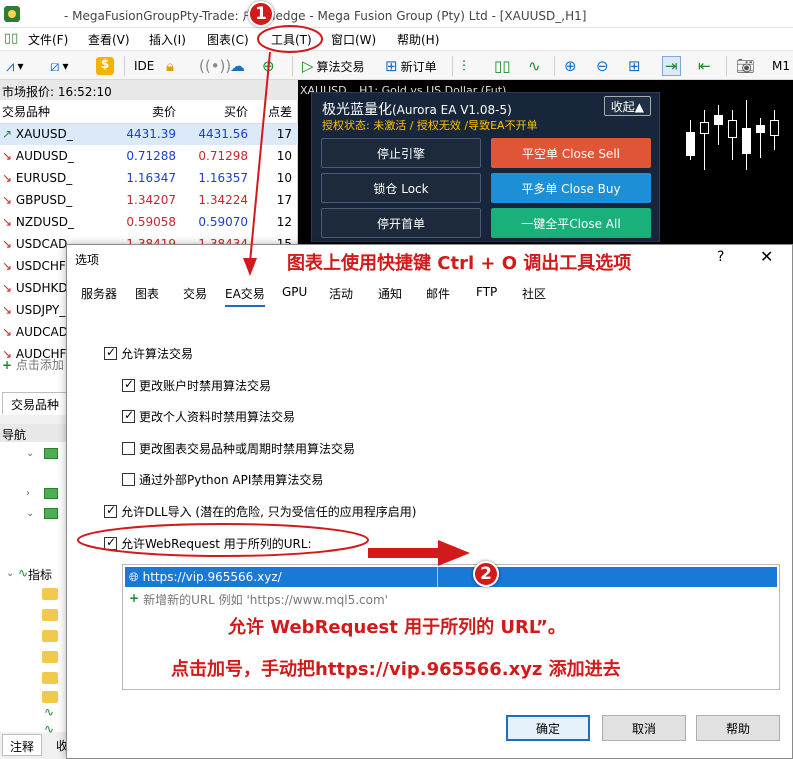 The height and width of the screenshot is (759, 793). Describe the element at coordinates (486, 574) in the screenshot. I see `step-badge-2: 2` at that location.